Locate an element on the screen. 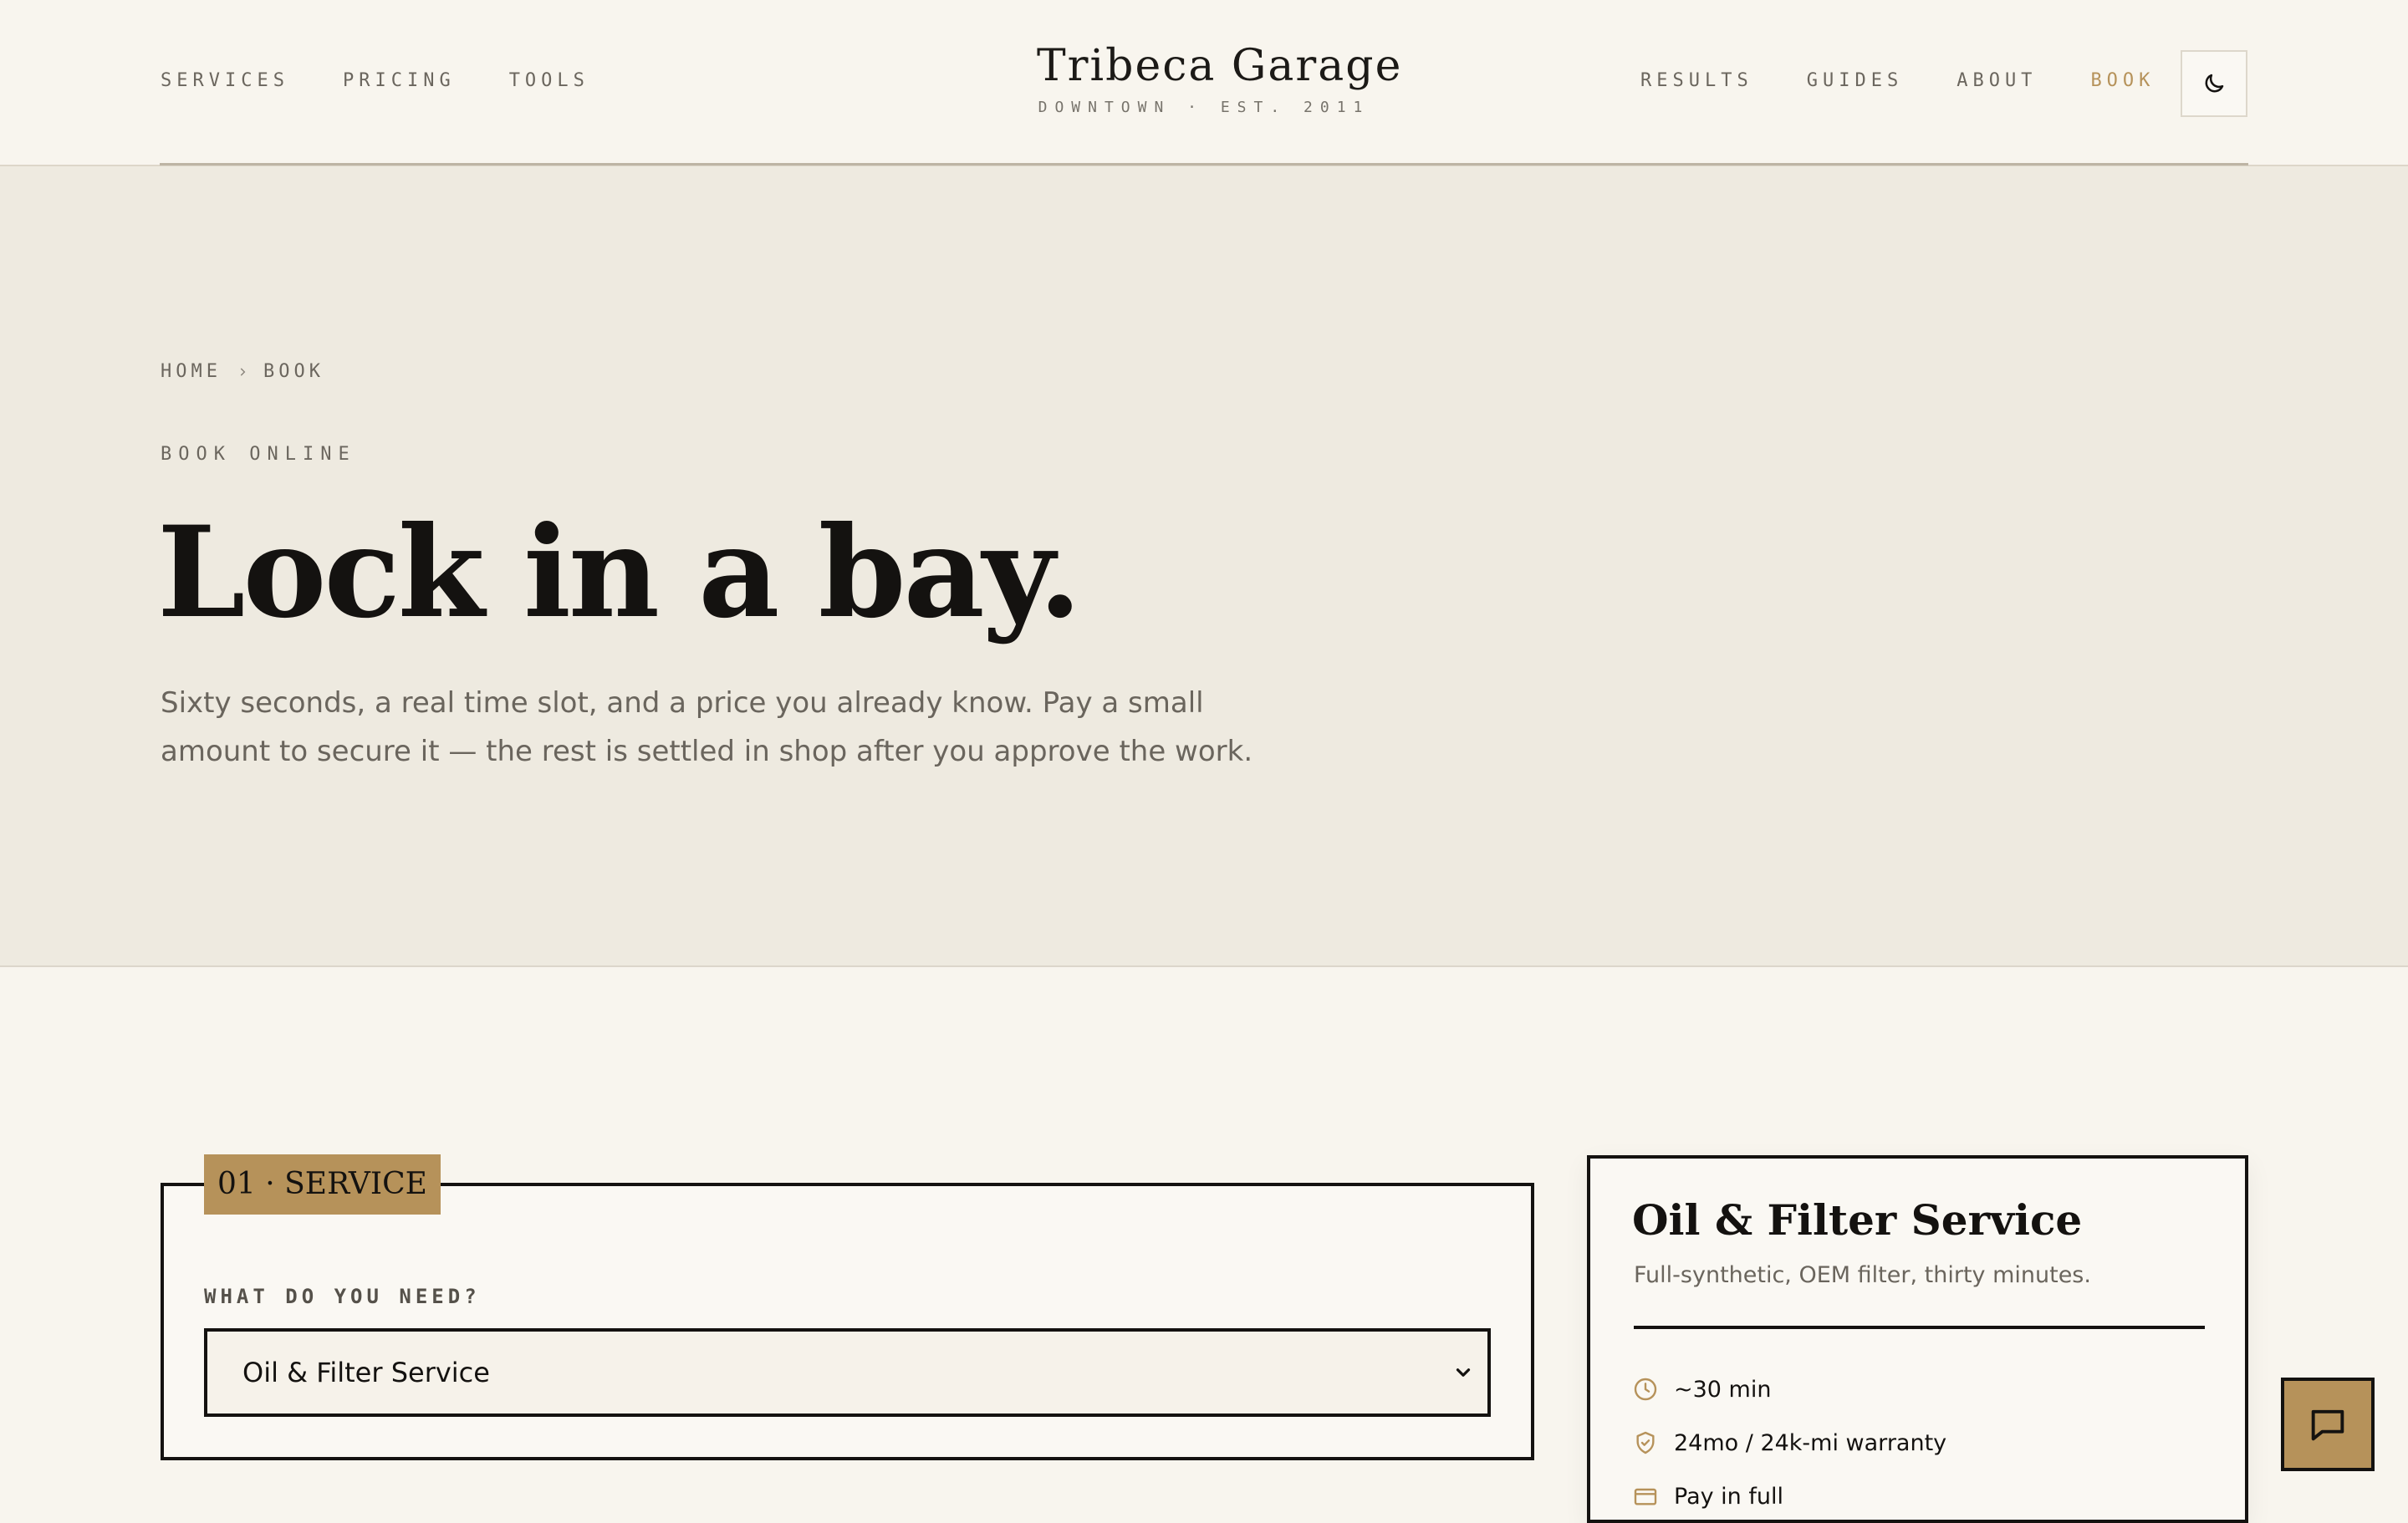 Image resolution: width=2408 pixels, height=1523 pixels. service-select-value: Oil & Filter Service is located at coordinates (366, 1373).